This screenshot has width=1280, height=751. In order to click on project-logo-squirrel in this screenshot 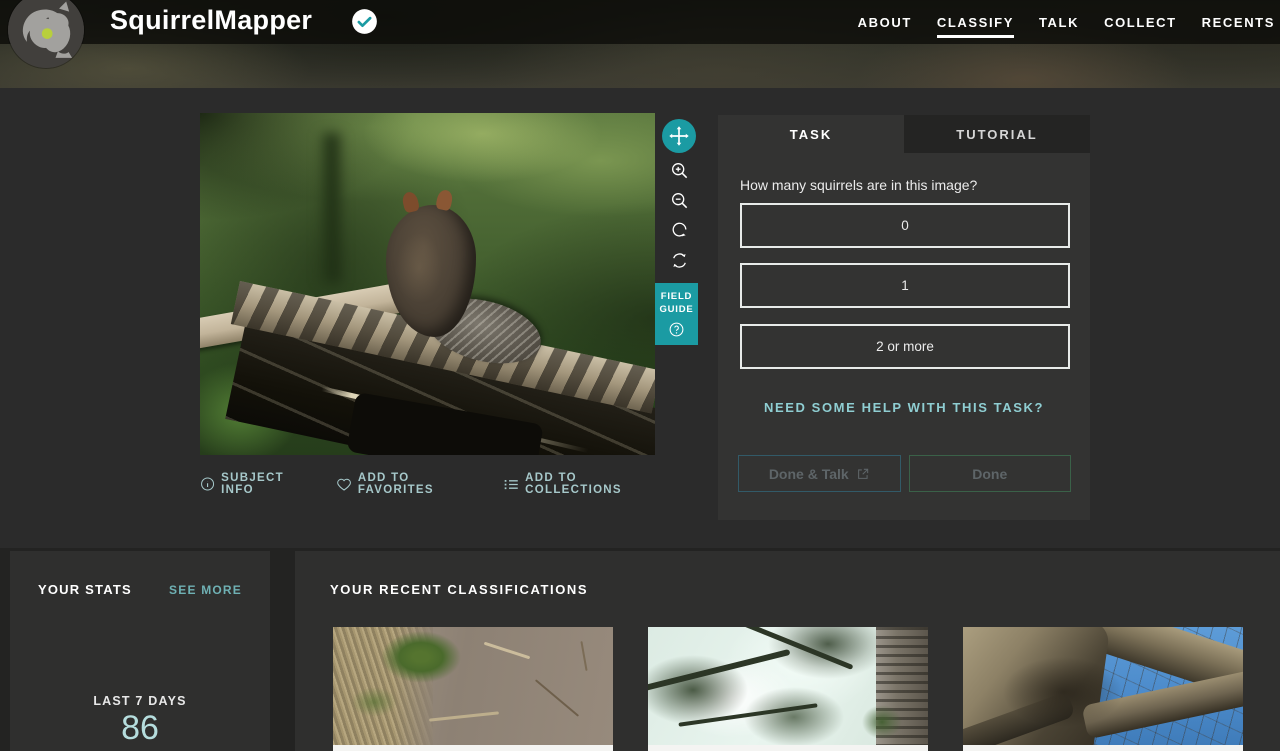, I will do `click(46, 34)`.